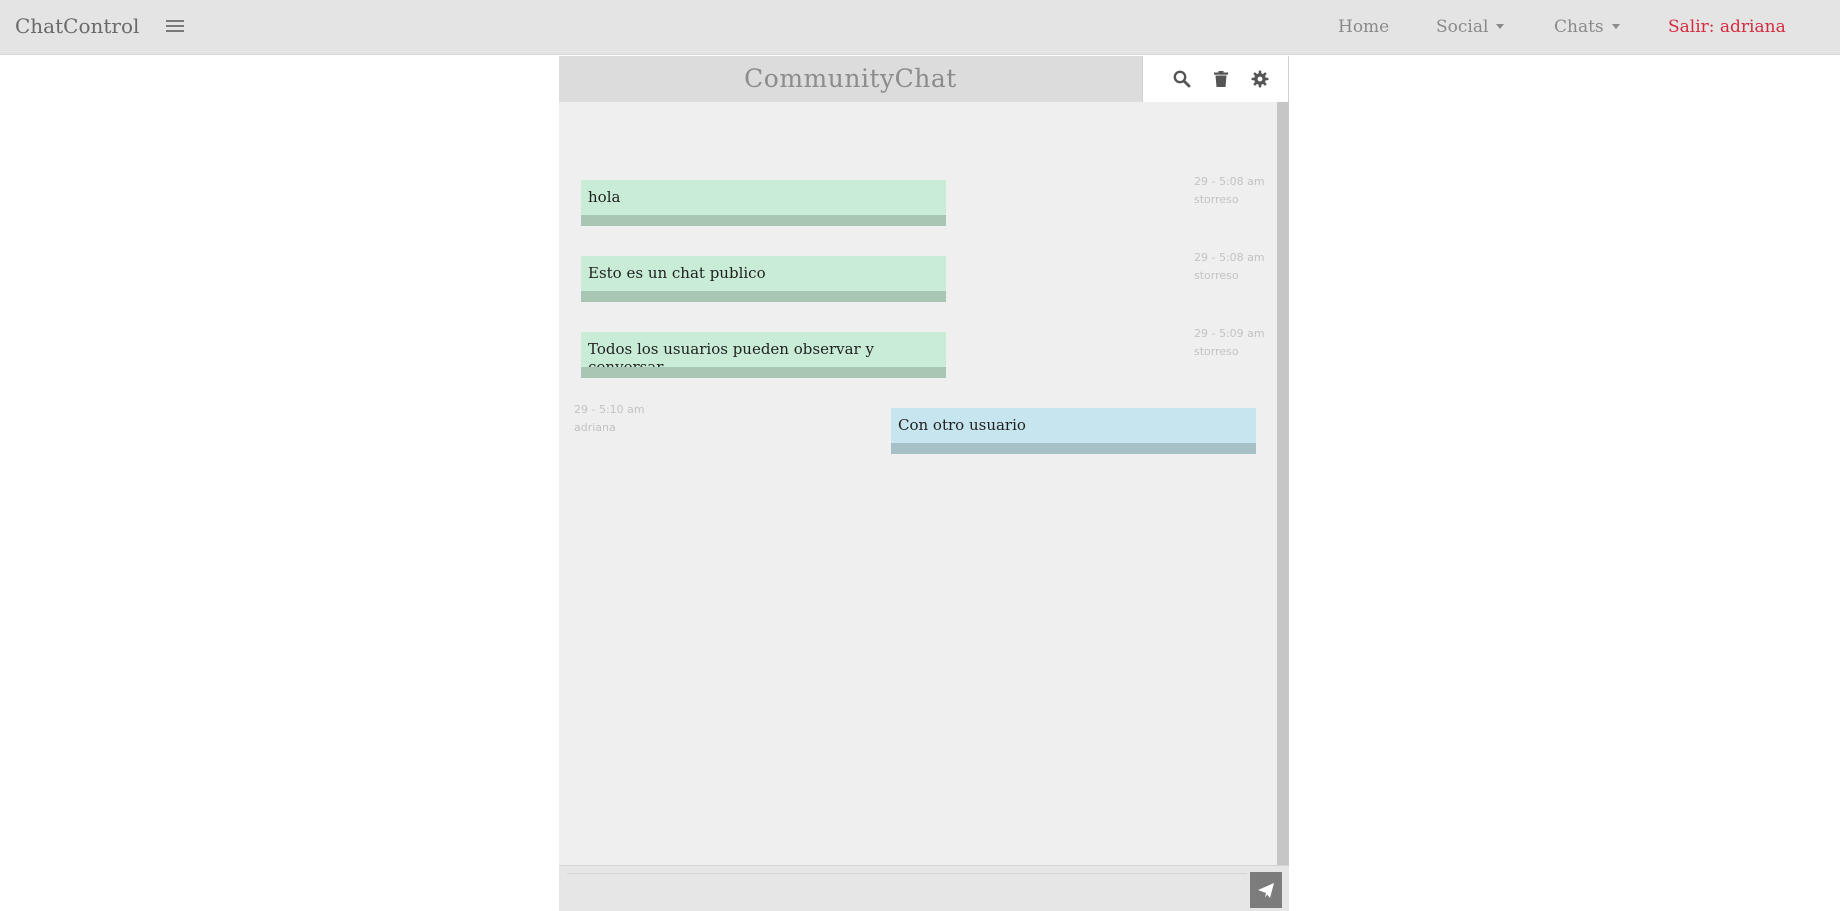 This screenshot has width=1840, height=911. I want to click on message-user: adriana, so click(595, 427).